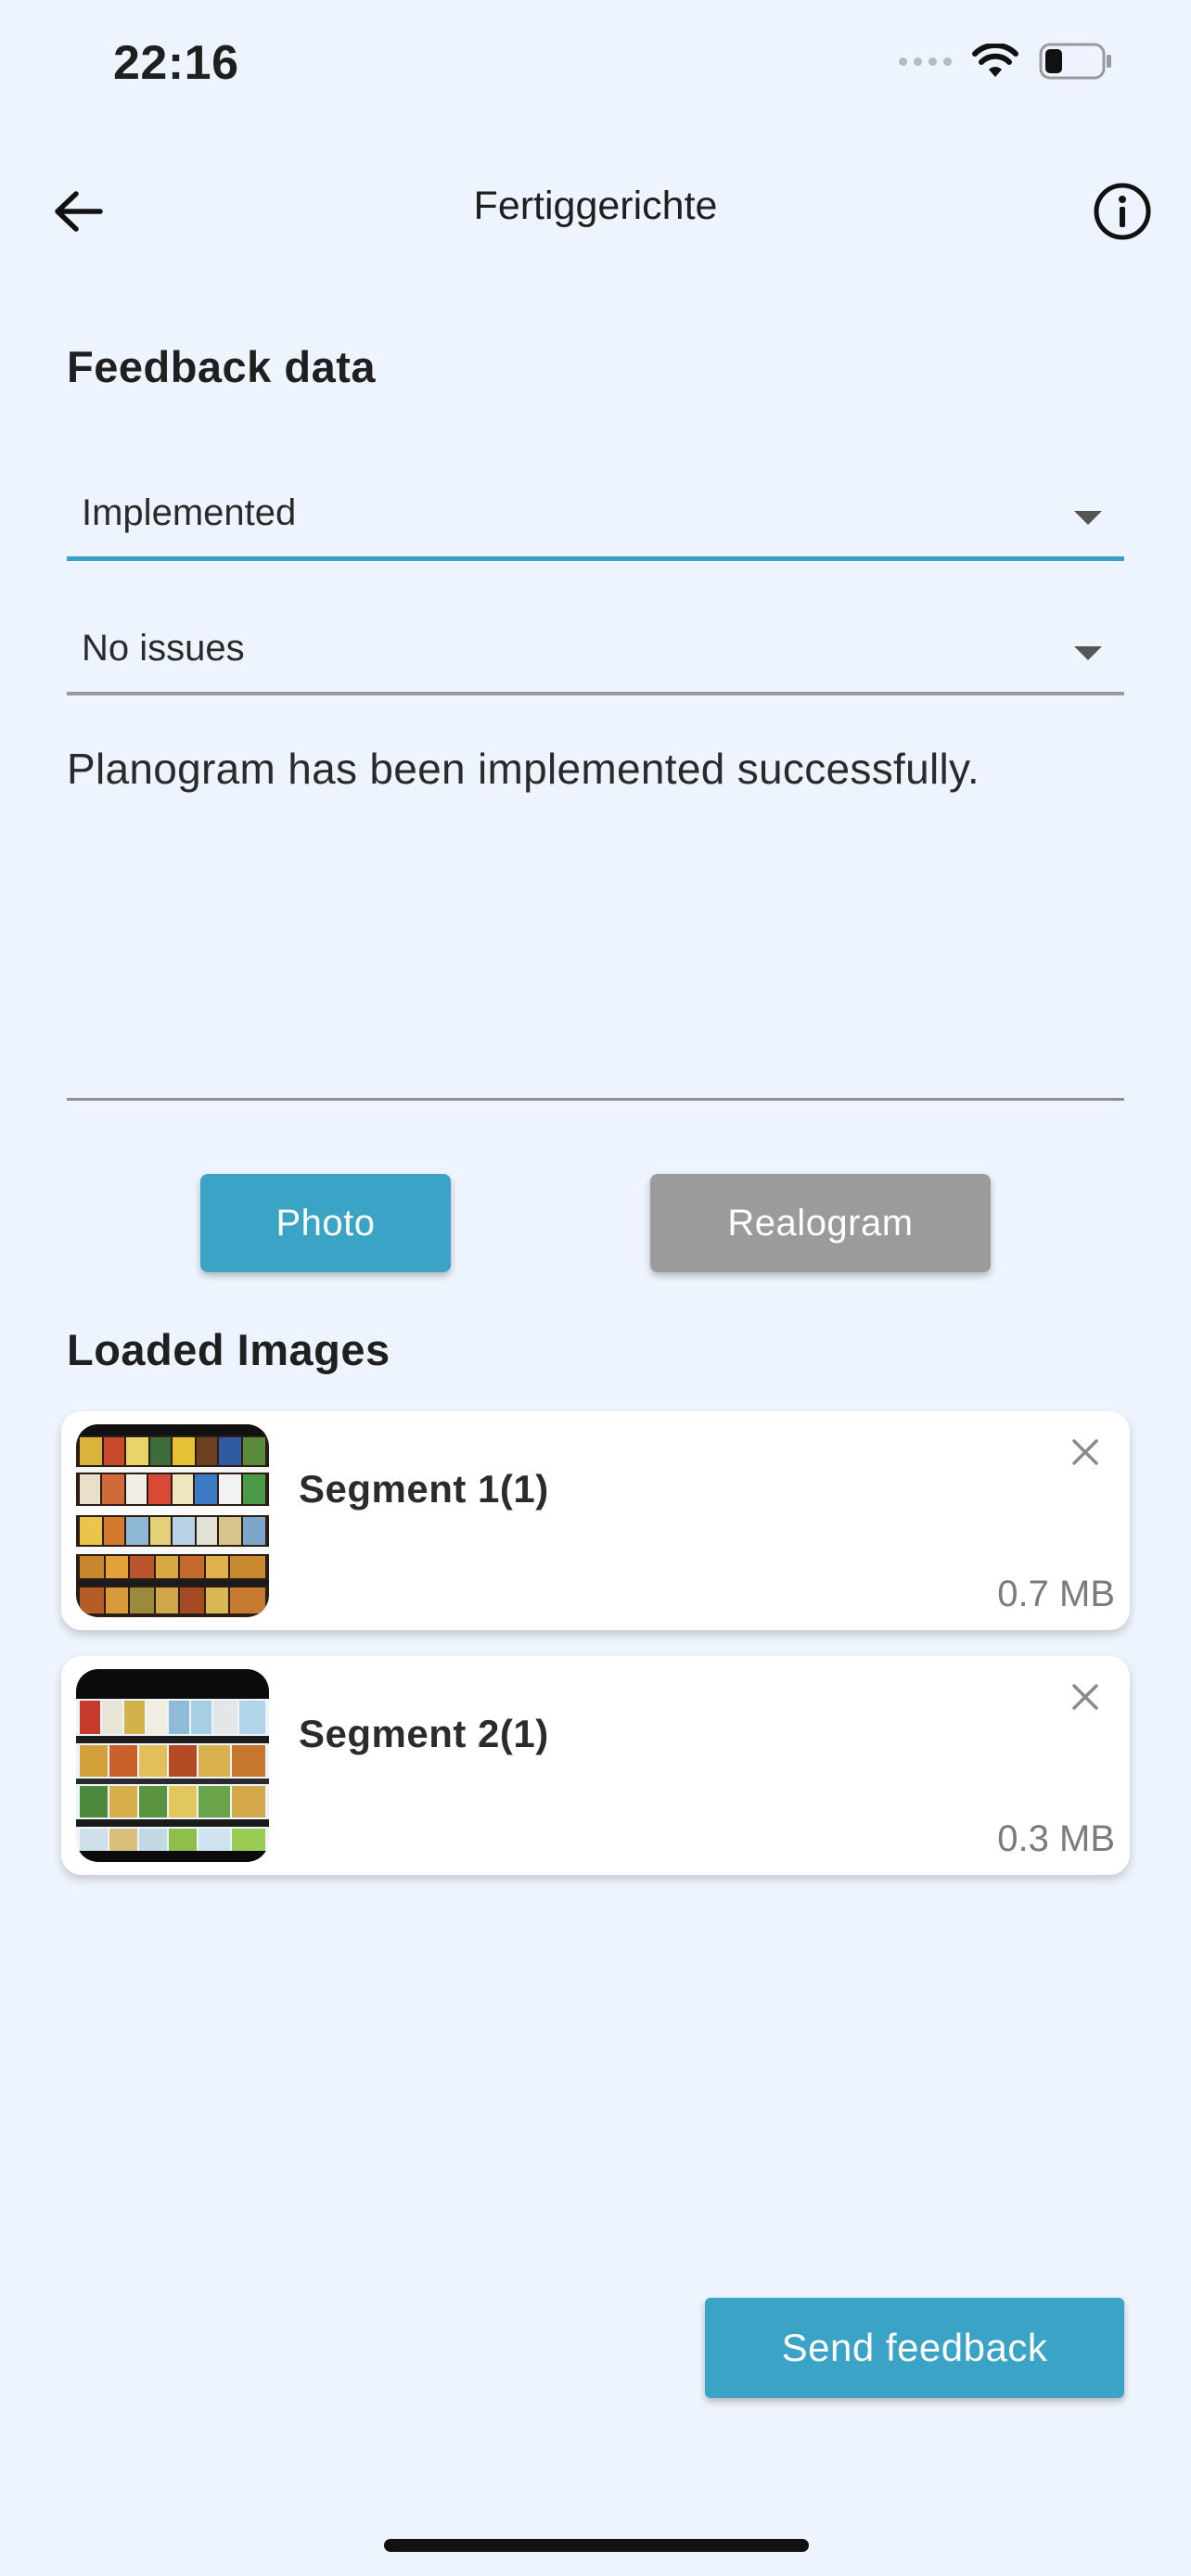  I want to click on battery-low-icon, so click(1076, 61).